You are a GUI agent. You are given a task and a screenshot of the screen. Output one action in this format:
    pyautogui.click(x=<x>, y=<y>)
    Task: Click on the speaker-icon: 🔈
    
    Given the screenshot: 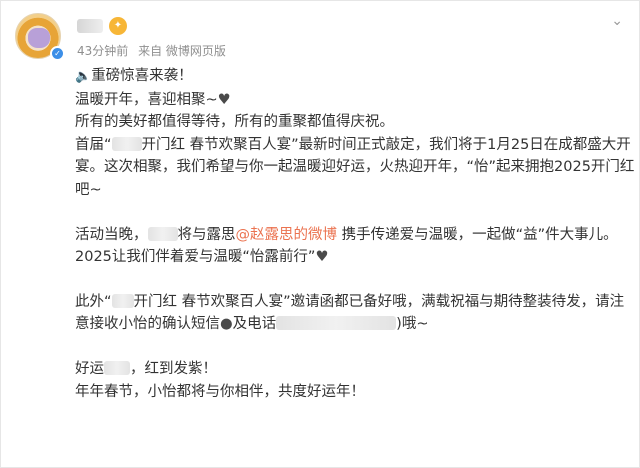 What is the action you would take?
    pyautogui.click(x=83, y=76)
    